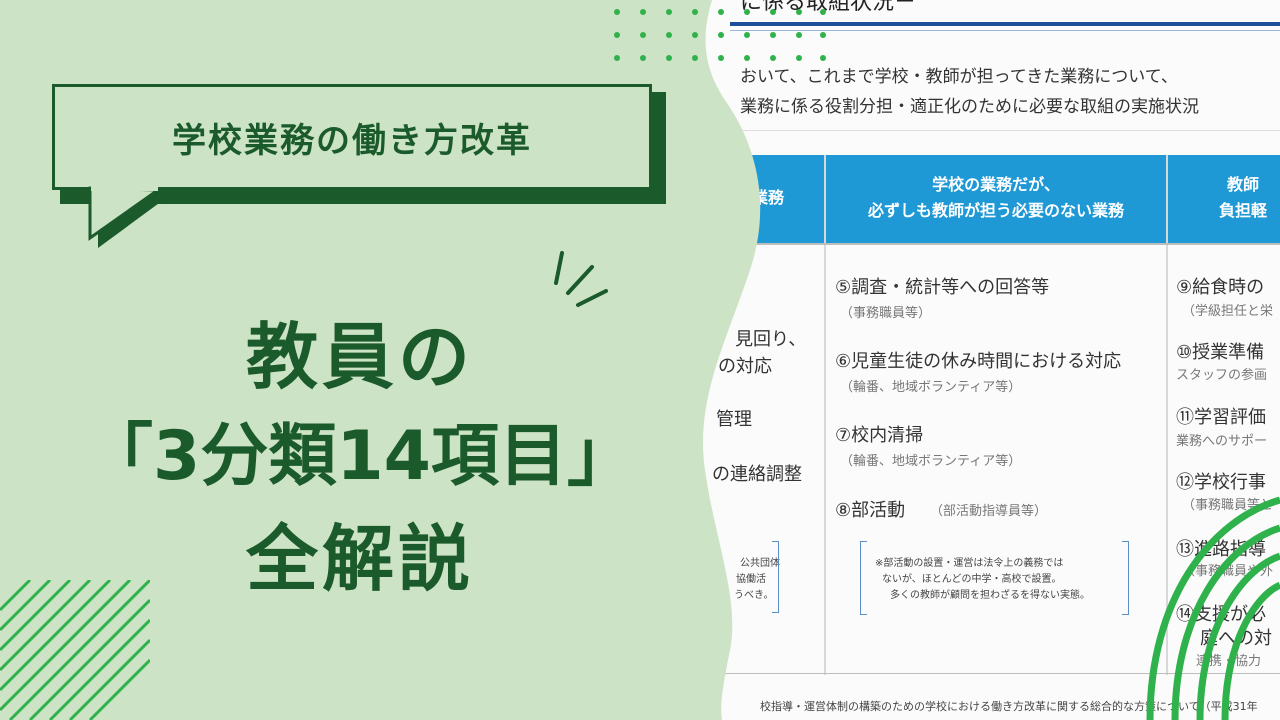 This screenshot has width=1280, height=720. What do you see at coordinates (359, 357) in the screenshot?
I see `title-line-1: 教員の` at bounding box center [359, 357].